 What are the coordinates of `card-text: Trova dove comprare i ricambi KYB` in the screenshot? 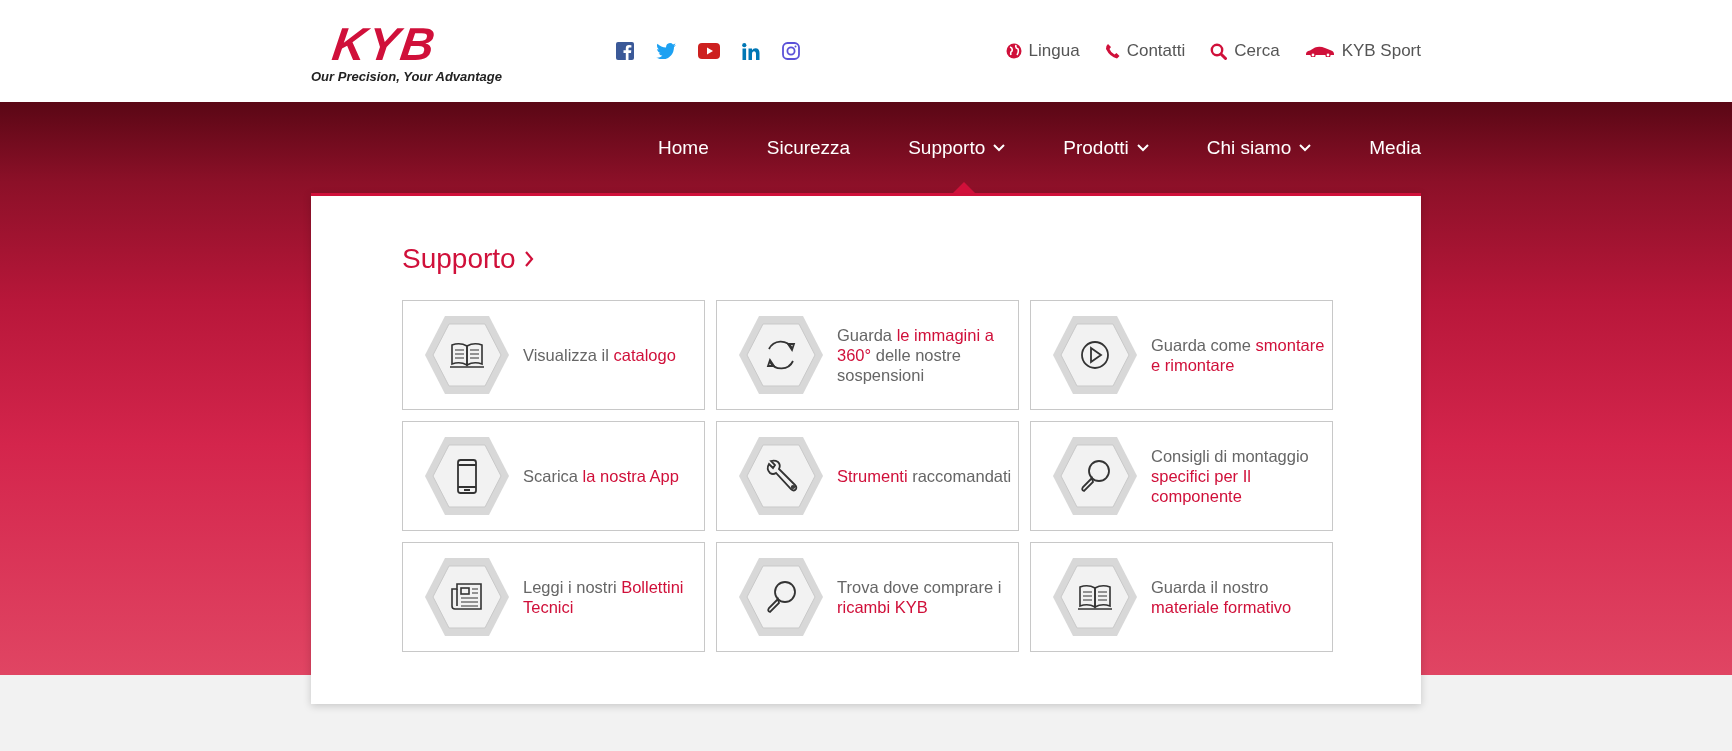 It's located at (920, 597).